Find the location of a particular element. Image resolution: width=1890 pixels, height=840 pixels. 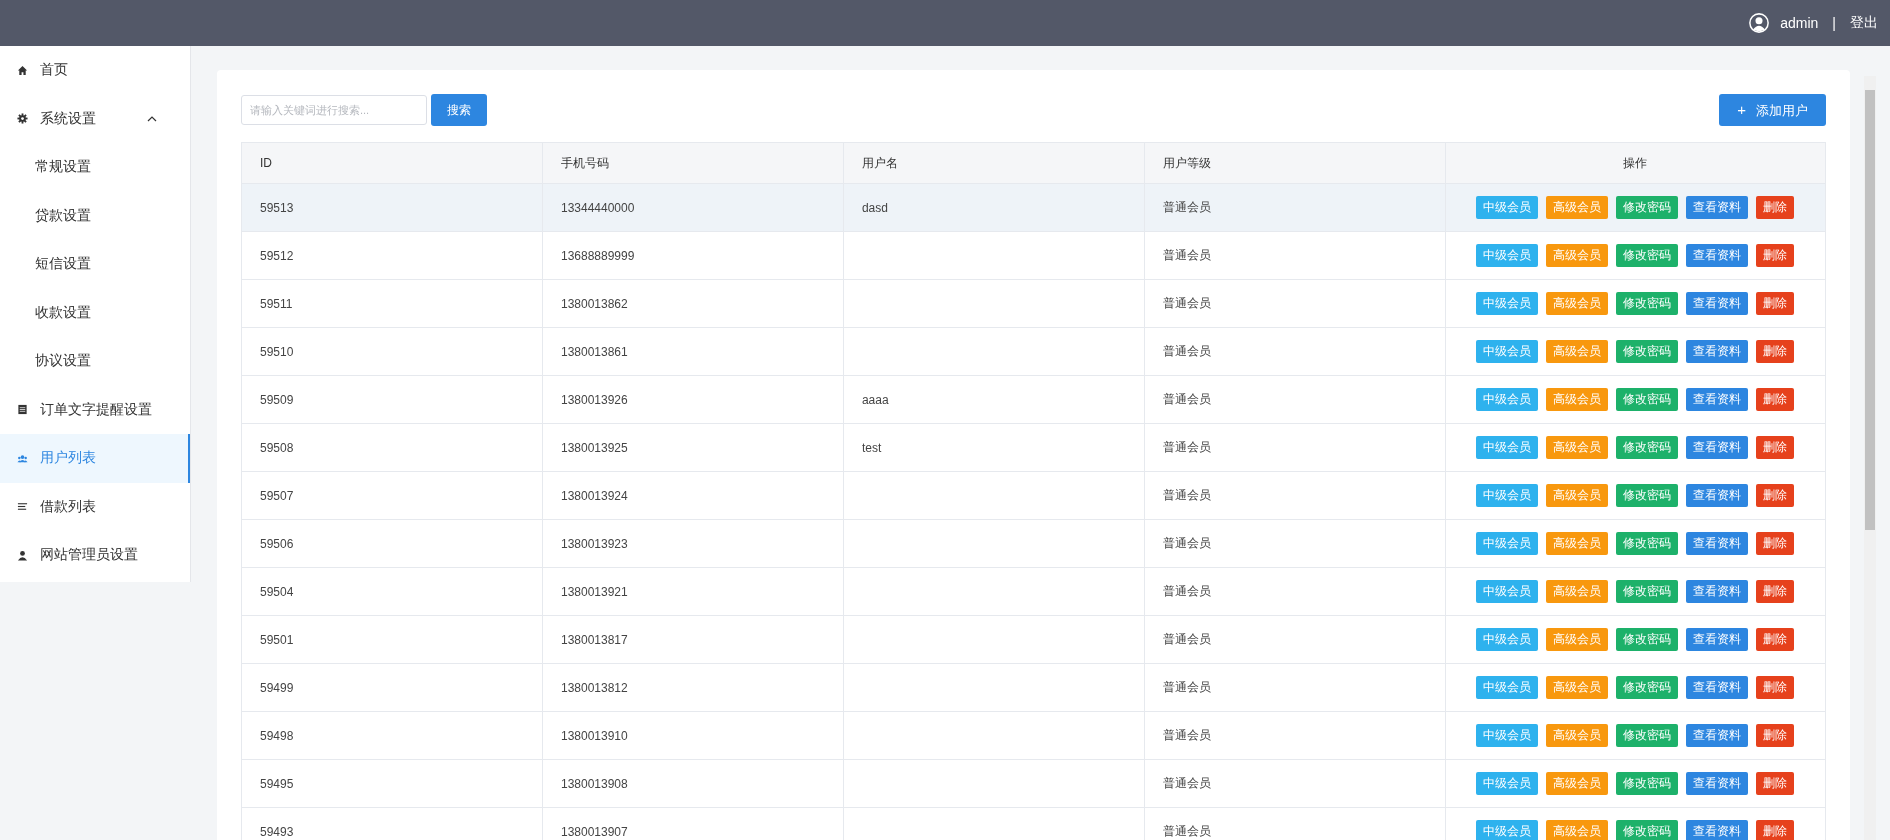

sidebar-subitem: 贷款设置 is located at coordinates (95, 215).